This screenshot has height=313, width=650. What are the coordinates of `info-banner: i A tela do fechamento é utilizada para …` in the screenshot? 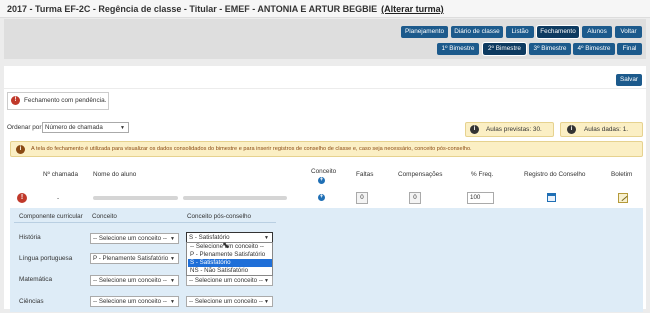 It's located at (326, 149).